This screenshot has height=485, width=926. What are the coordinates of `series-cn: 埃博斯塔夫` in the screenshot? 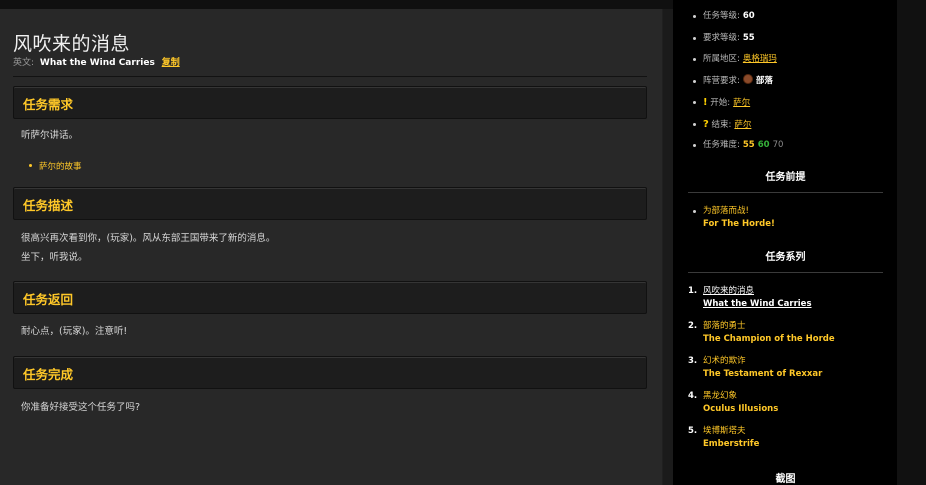 It's located at (769, 431).